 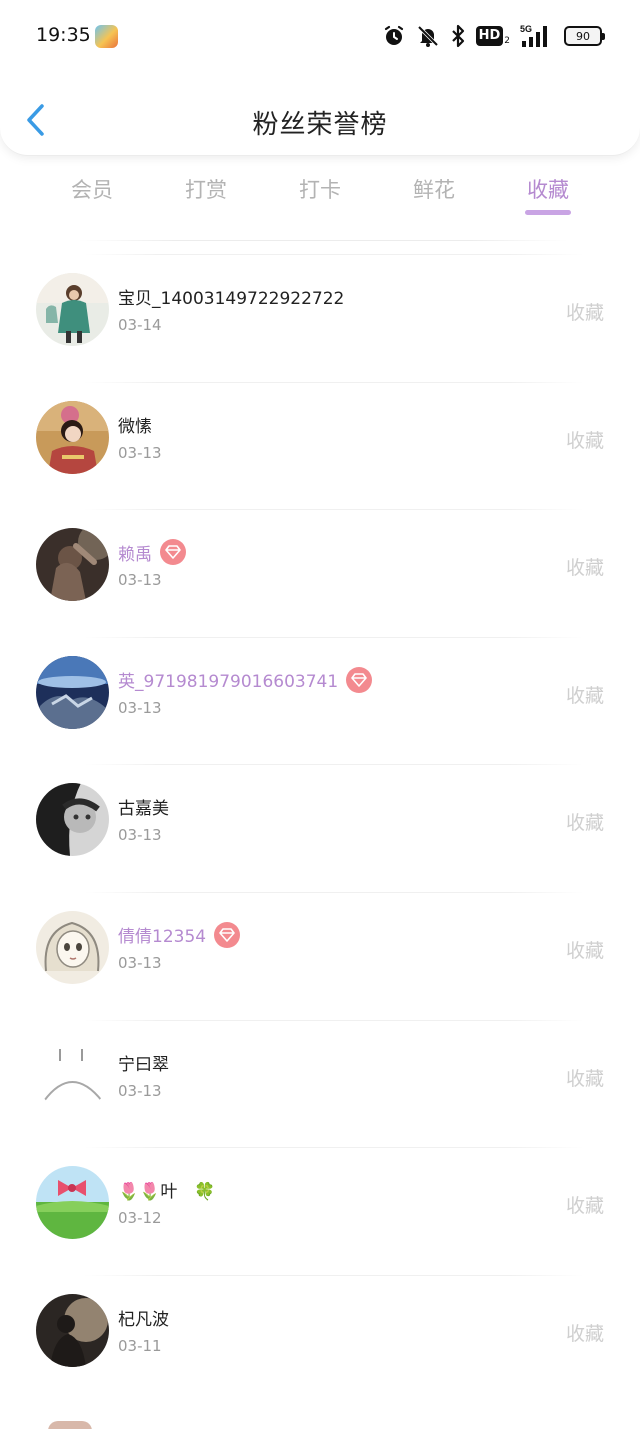 What do you see at coordinates (320, 78) in the screenshot?
I see `header-card: 19:35 HD 2 5G 90 粉丝荣誉榜` at bounding box center [320, 78].